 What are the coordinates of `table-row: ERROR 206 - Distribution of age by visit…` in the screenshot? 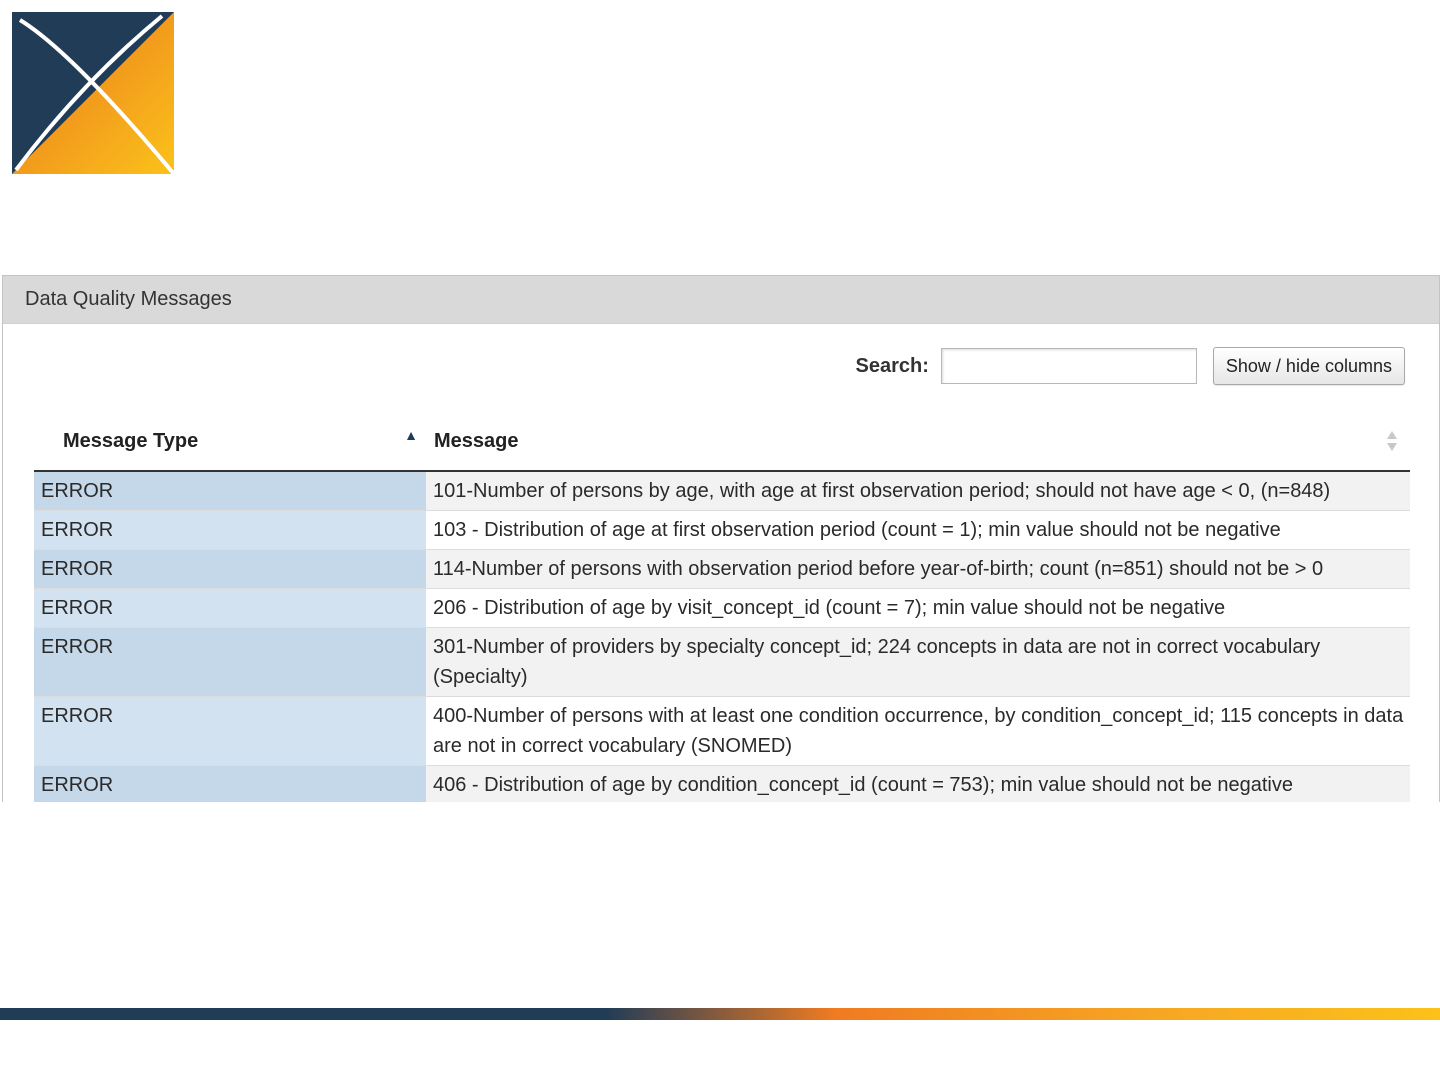 It's located at (722, 608).